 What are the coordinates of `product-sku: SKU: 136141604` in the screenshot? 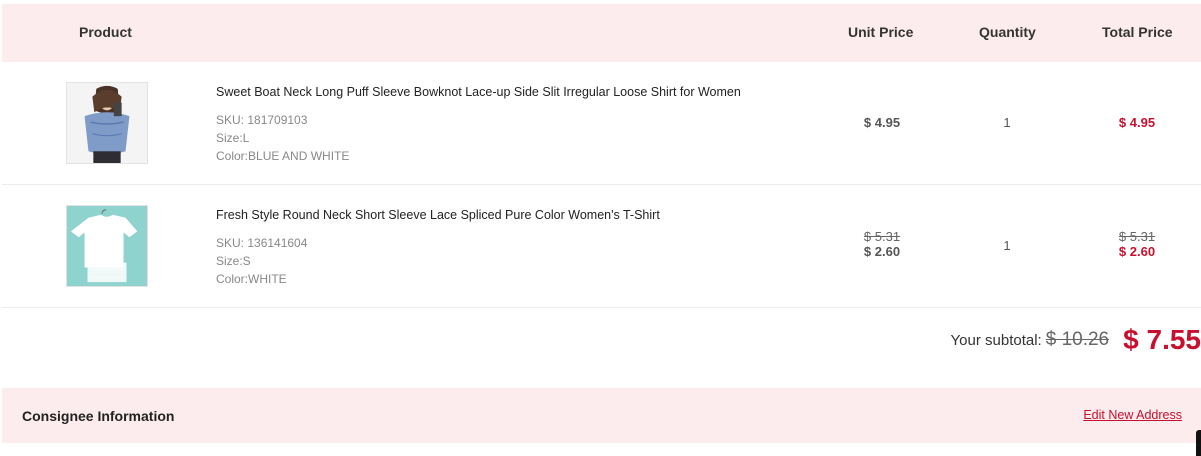 It's located at (262, 243).